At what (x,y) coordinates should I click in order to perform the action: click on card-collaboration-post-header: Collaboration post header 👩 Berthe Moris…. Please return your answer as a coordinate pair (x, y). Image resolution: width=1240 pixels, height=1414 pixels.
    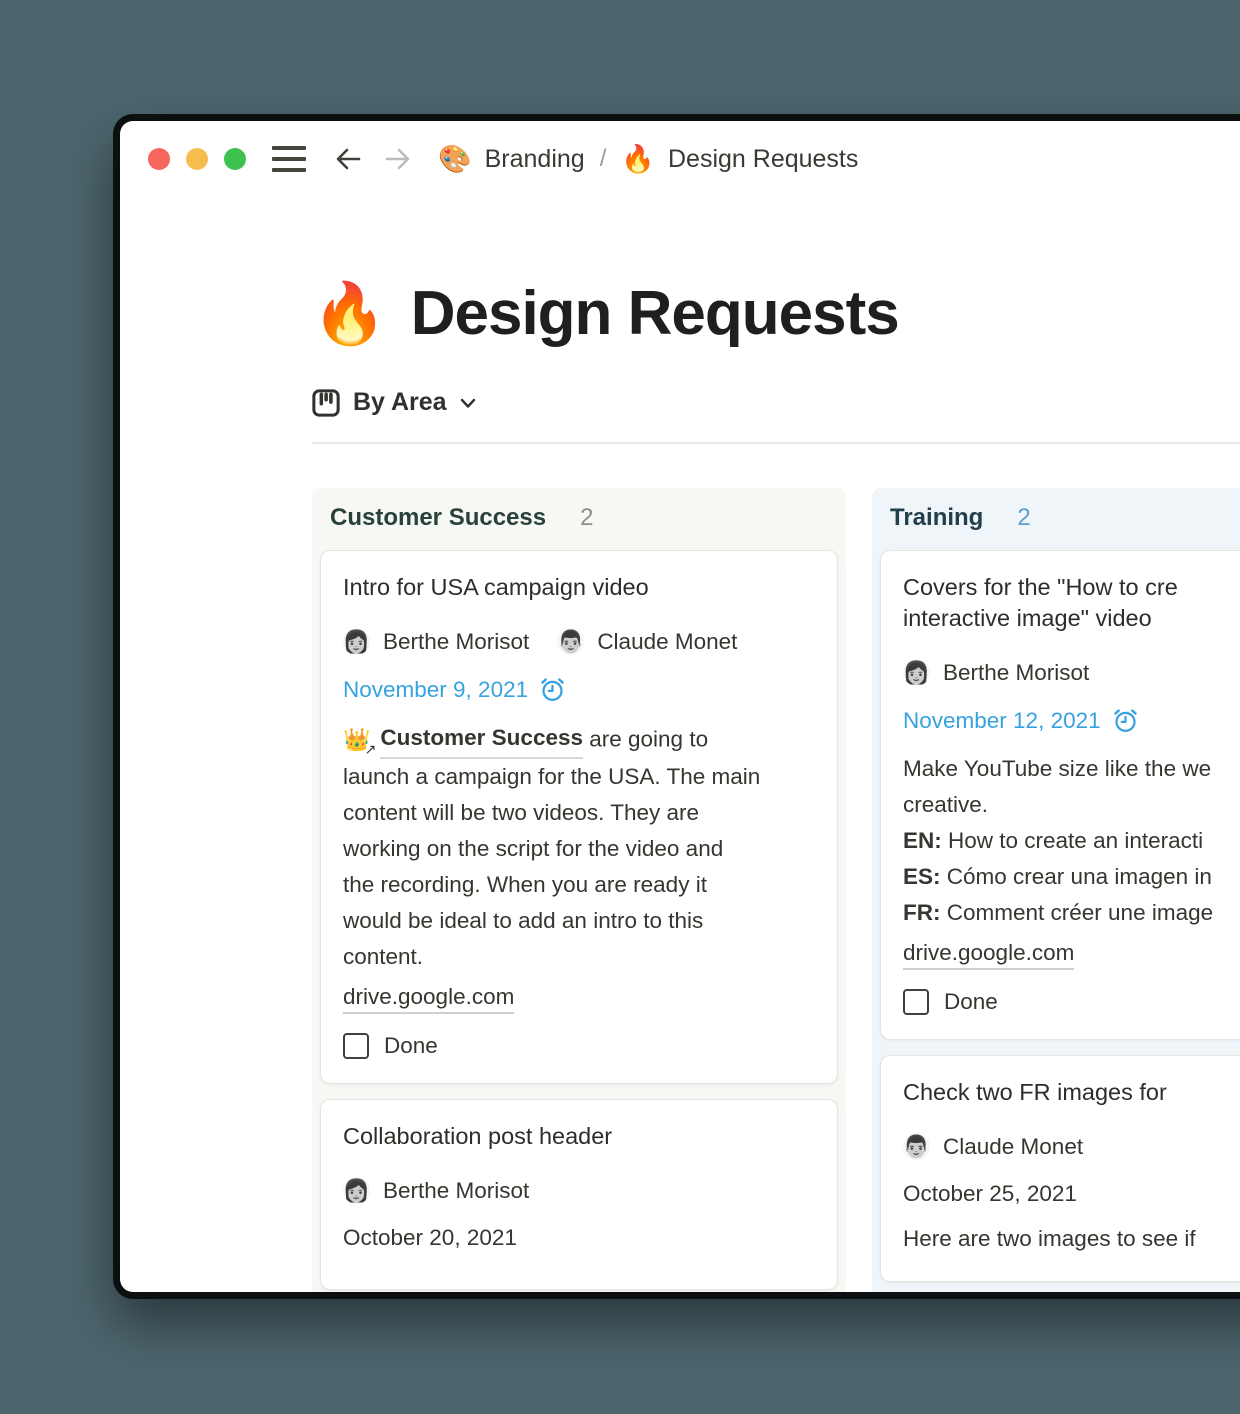
    Looking at the image, I should click on (579, 1195).